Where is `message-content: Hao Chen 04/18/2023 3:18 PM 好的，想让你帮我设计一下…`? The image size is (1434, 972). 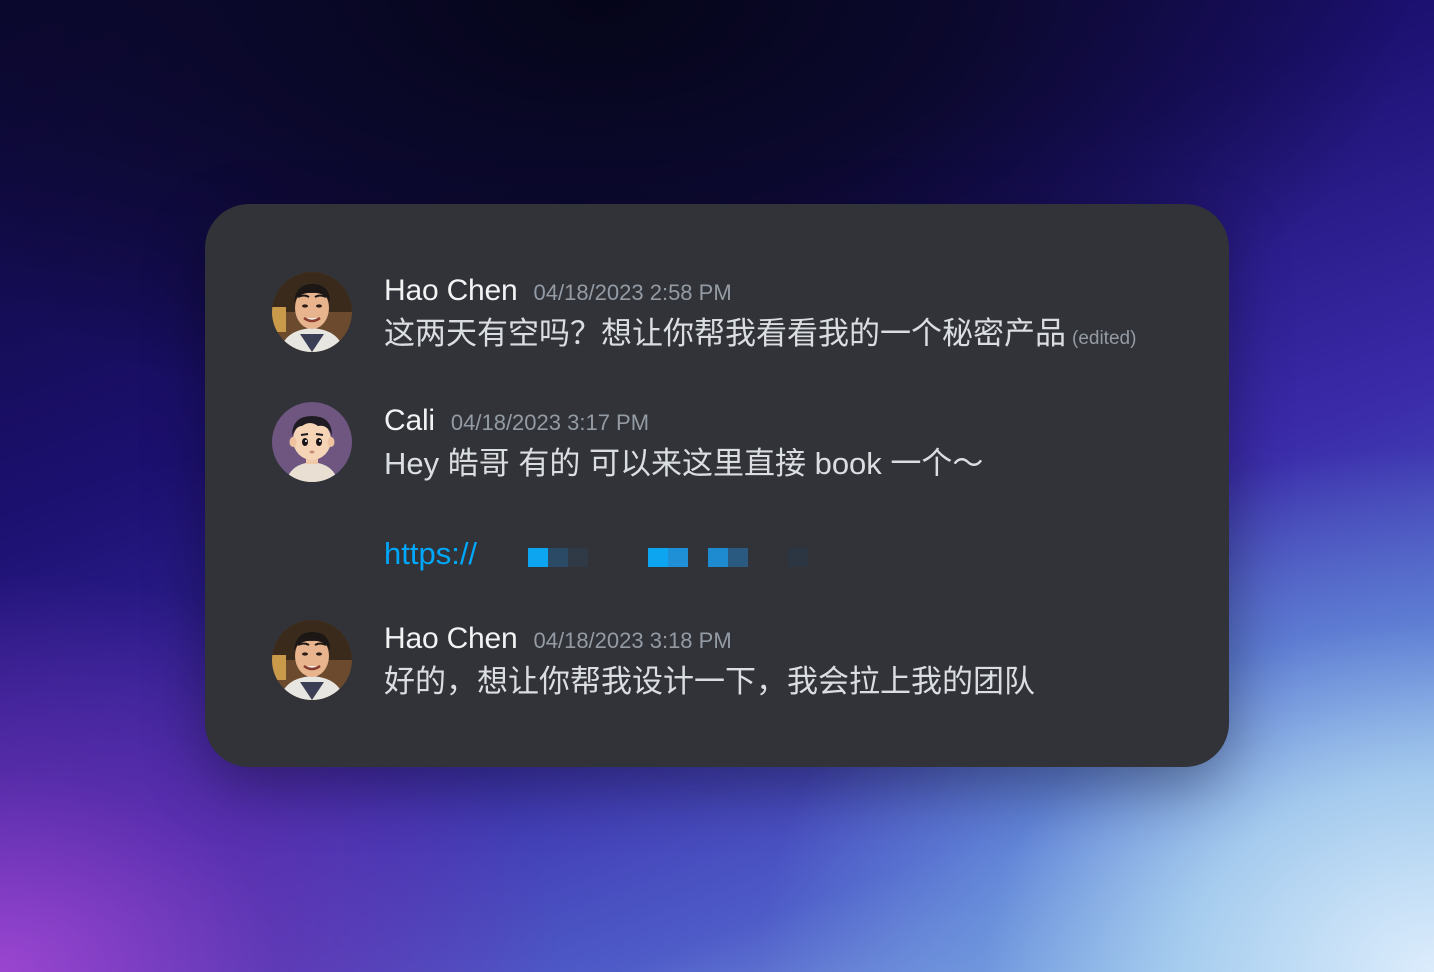
message-content: Hao Chen 04/18/2023 3:18 PM 好的，想让你帮我设计一下… is located at coordinates (709, 660).